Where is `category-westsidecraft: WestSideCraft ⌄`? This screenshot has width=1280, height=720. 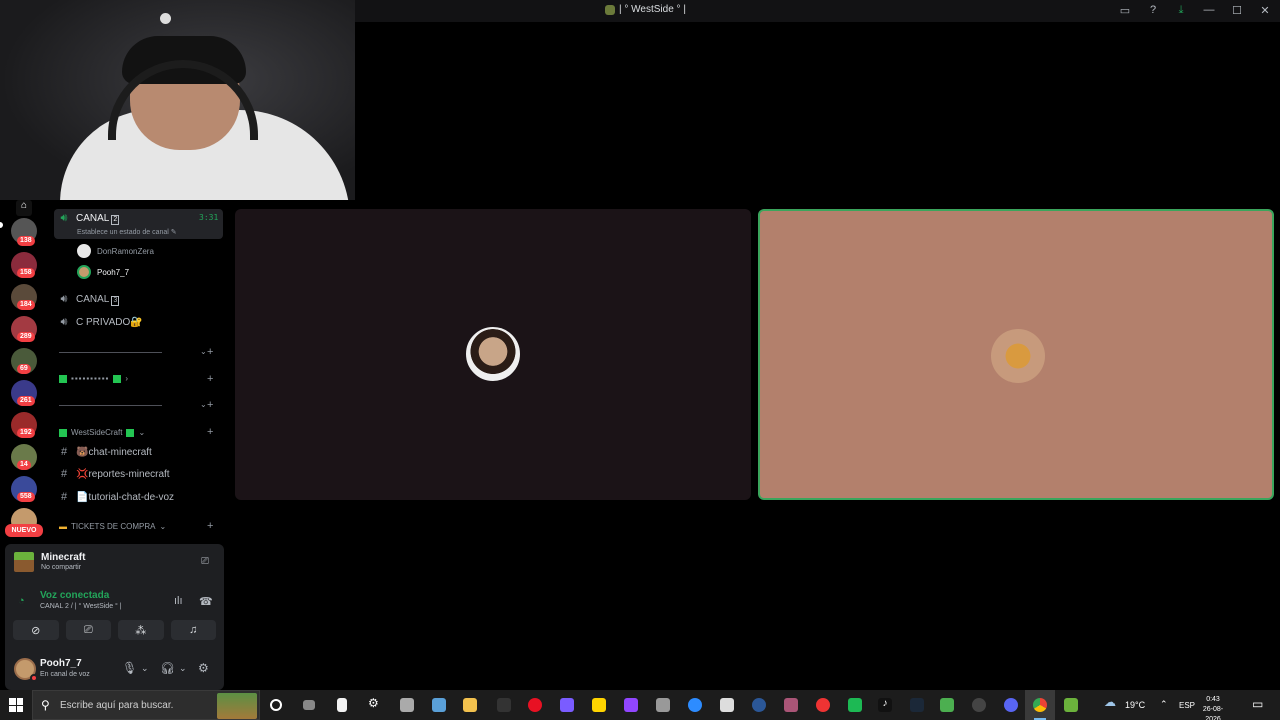 category-westsidecraft: WestSideCraft ⌄ is located at coordinates (102, 432).